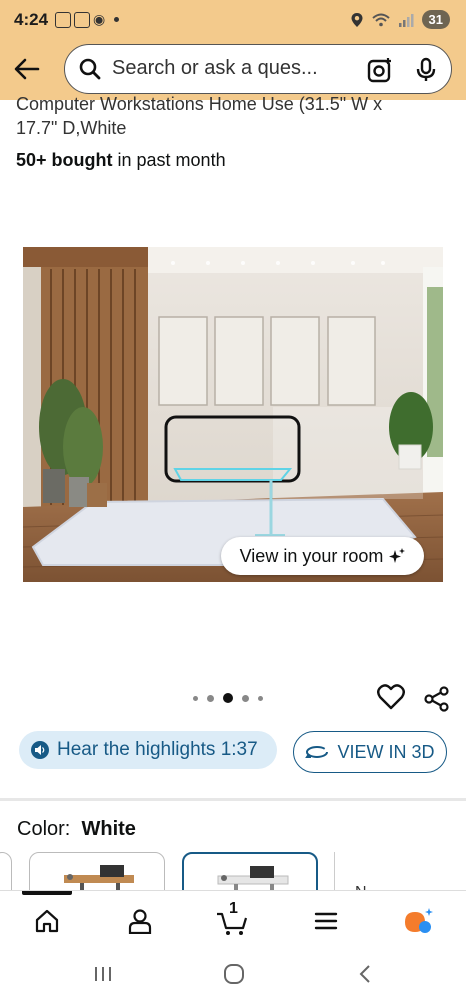  Describe the element at coordinates (108, 829) in the screenshot. I see `color-value: White` at that location.